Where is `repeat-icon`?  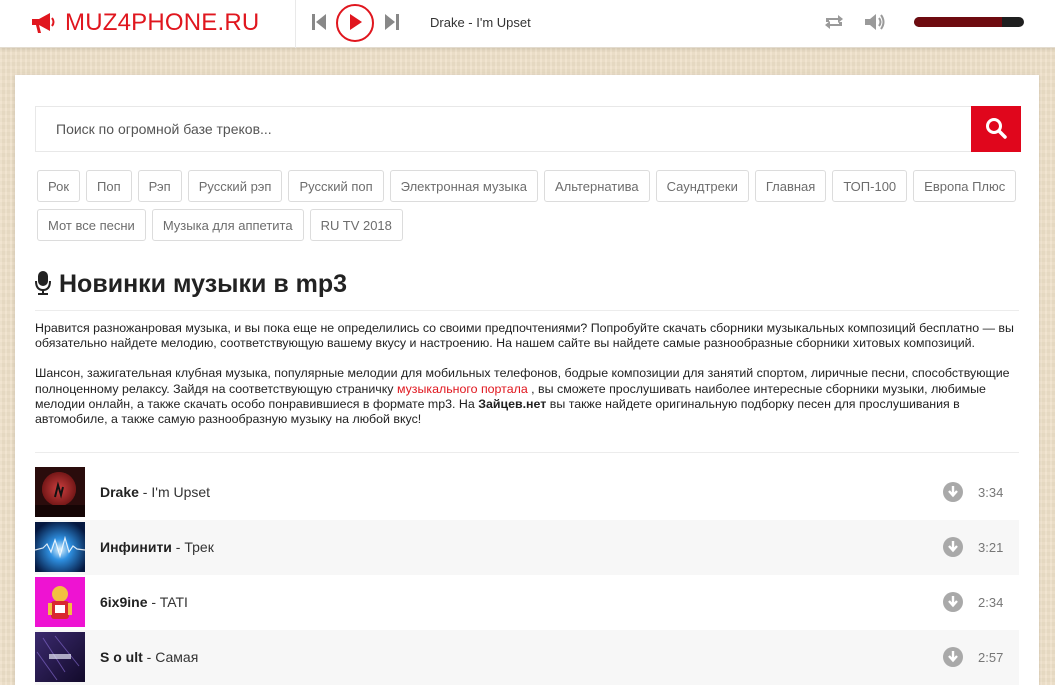
repeat-icon is located at coordinates (834, 23).